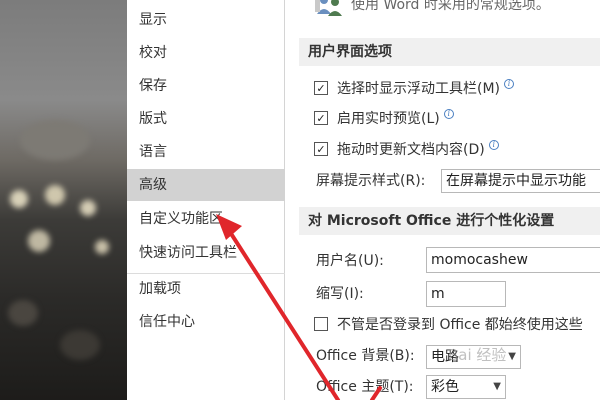  What do you see at coordinates (477, 355) in the screenshot?
I see `watermark: Bai 经验` at bounding box center [477, 355].